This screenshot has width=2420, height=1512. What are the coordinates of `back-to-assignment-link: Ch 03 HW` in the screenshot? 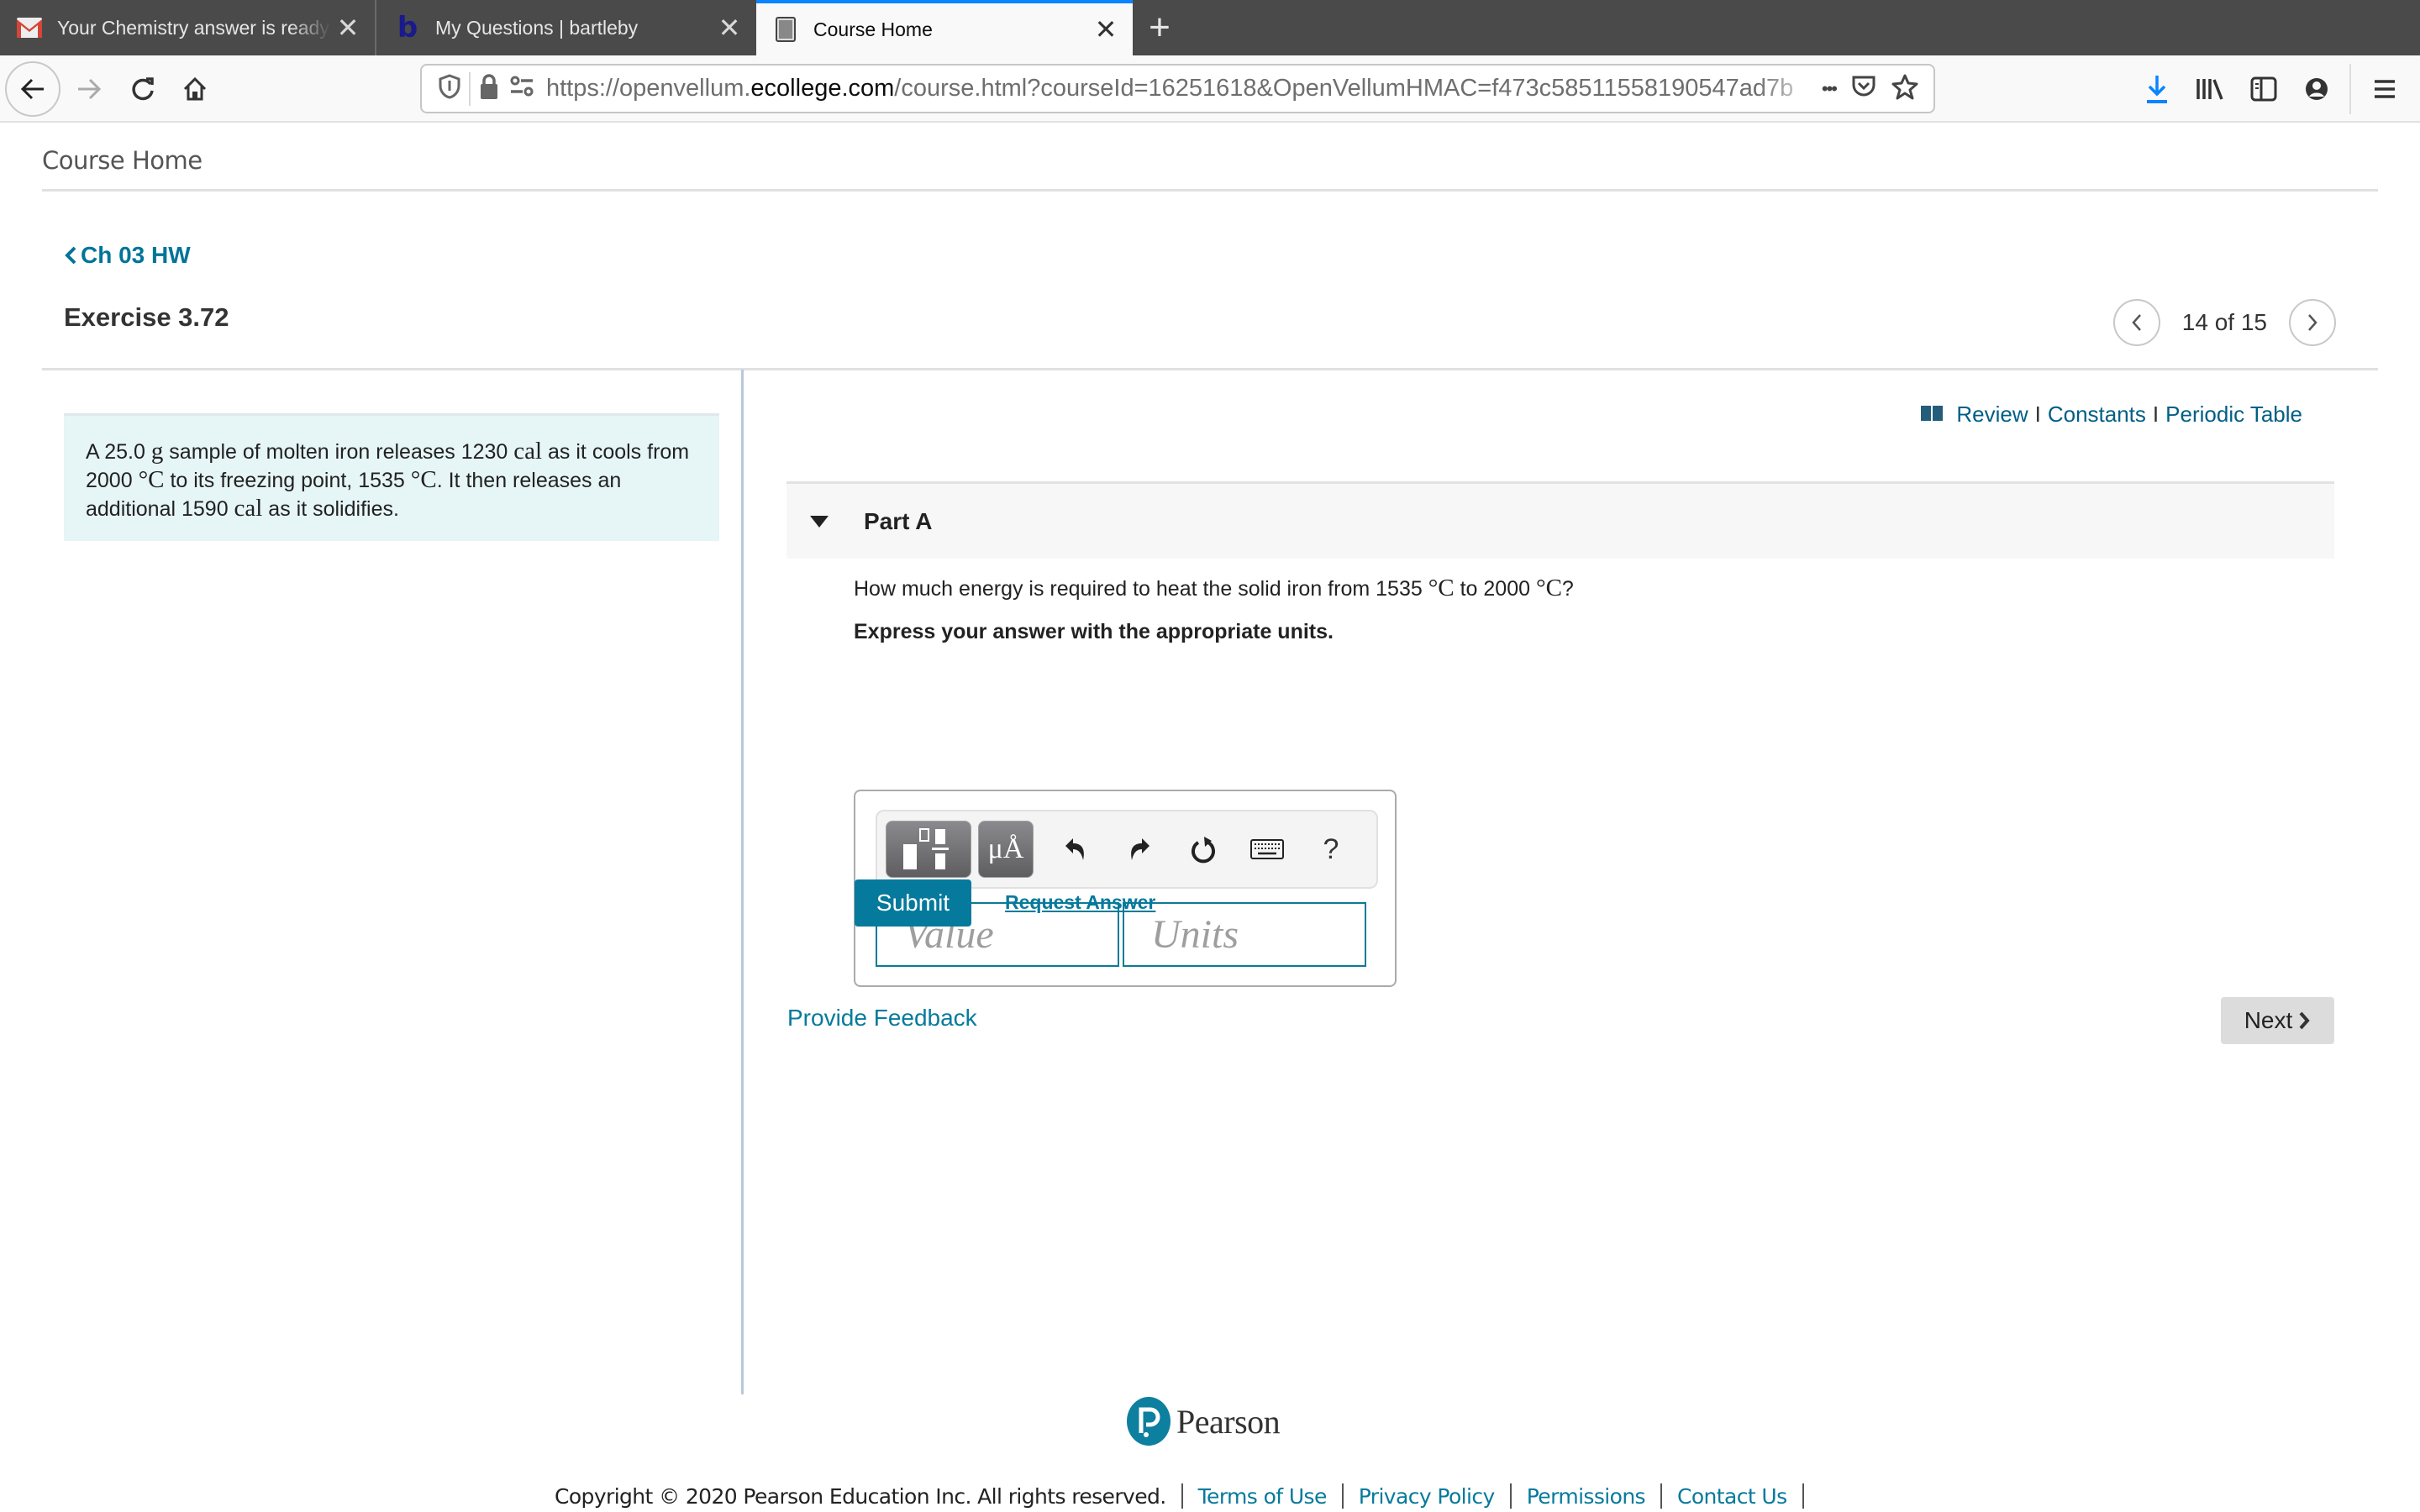 It's located at (128, 255).